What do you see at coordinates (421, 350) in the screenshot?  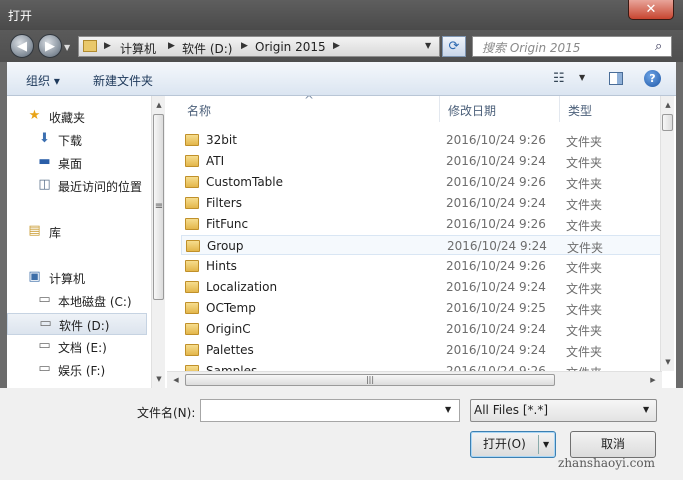 I see `list-item: Palettes 2016/10/24 9:24 文件夹` at bounding box center [421, 350].